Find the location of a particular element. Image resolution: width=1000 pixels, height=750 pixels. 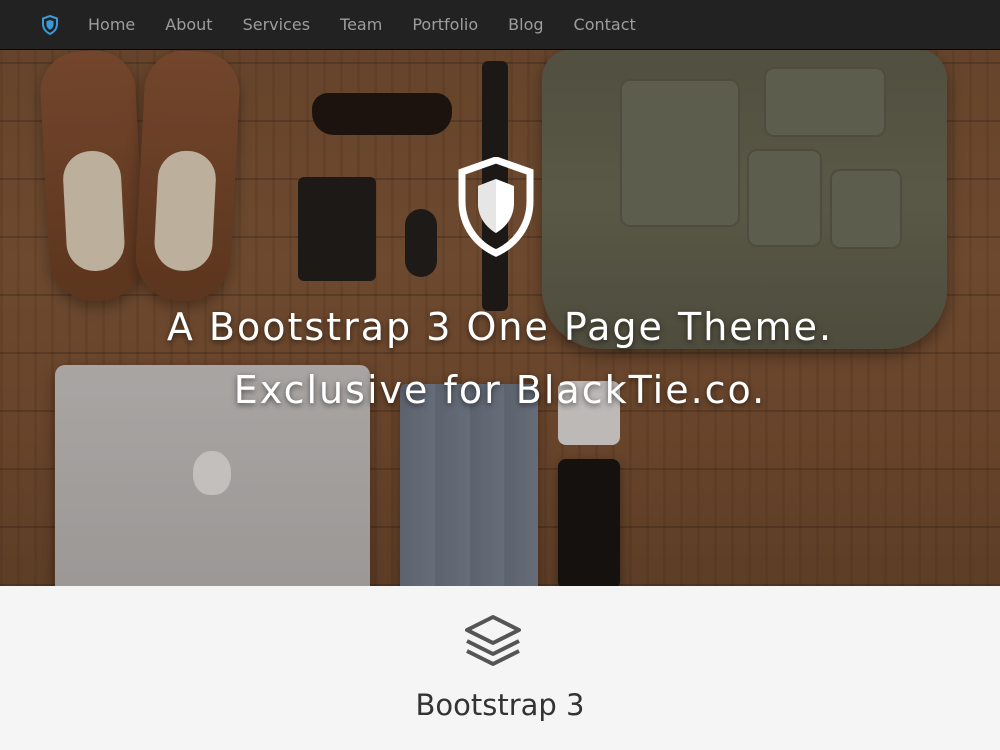

nav-link-portfolio: Portfolio is located at coordinates (445, 24).